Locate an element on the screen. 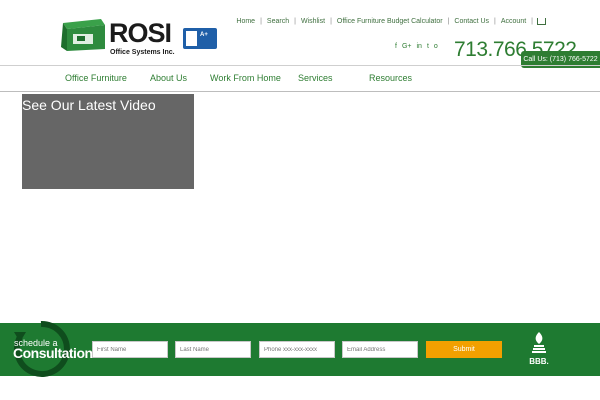 The height and width of the screenshot is (400, 600). logo-subtitle: Office Systems Inc. is located at coordinates (142, 52).